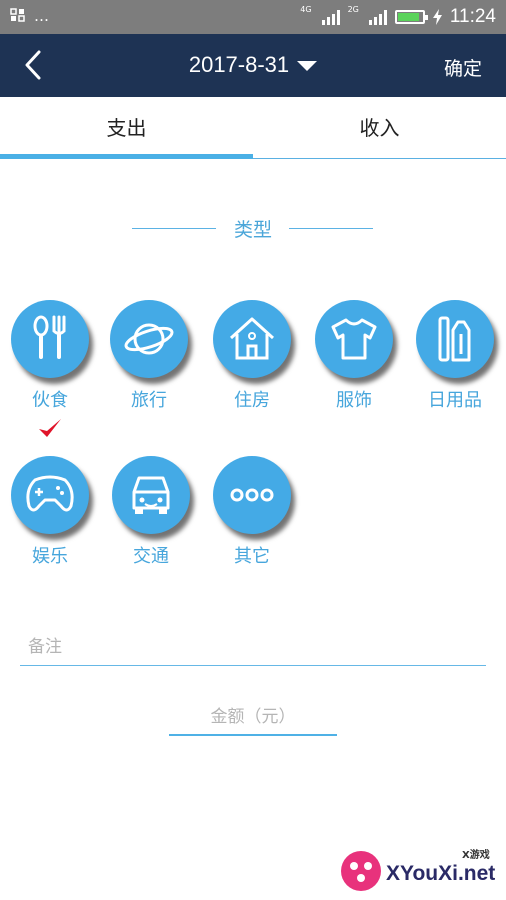  Describe the element at coordinates (306, 9) in the screenshot. I see `net-type-label: 4G` at that location.